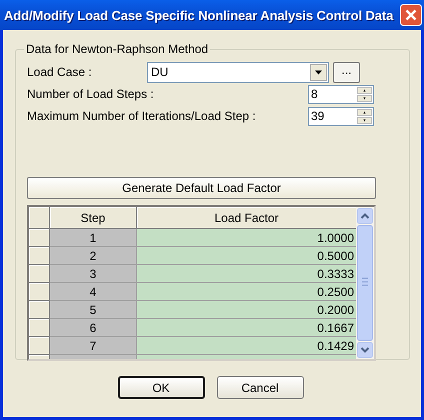 This screenshot has height=420, width=424. I want to click on table-cell: 5, so click(93, 310).